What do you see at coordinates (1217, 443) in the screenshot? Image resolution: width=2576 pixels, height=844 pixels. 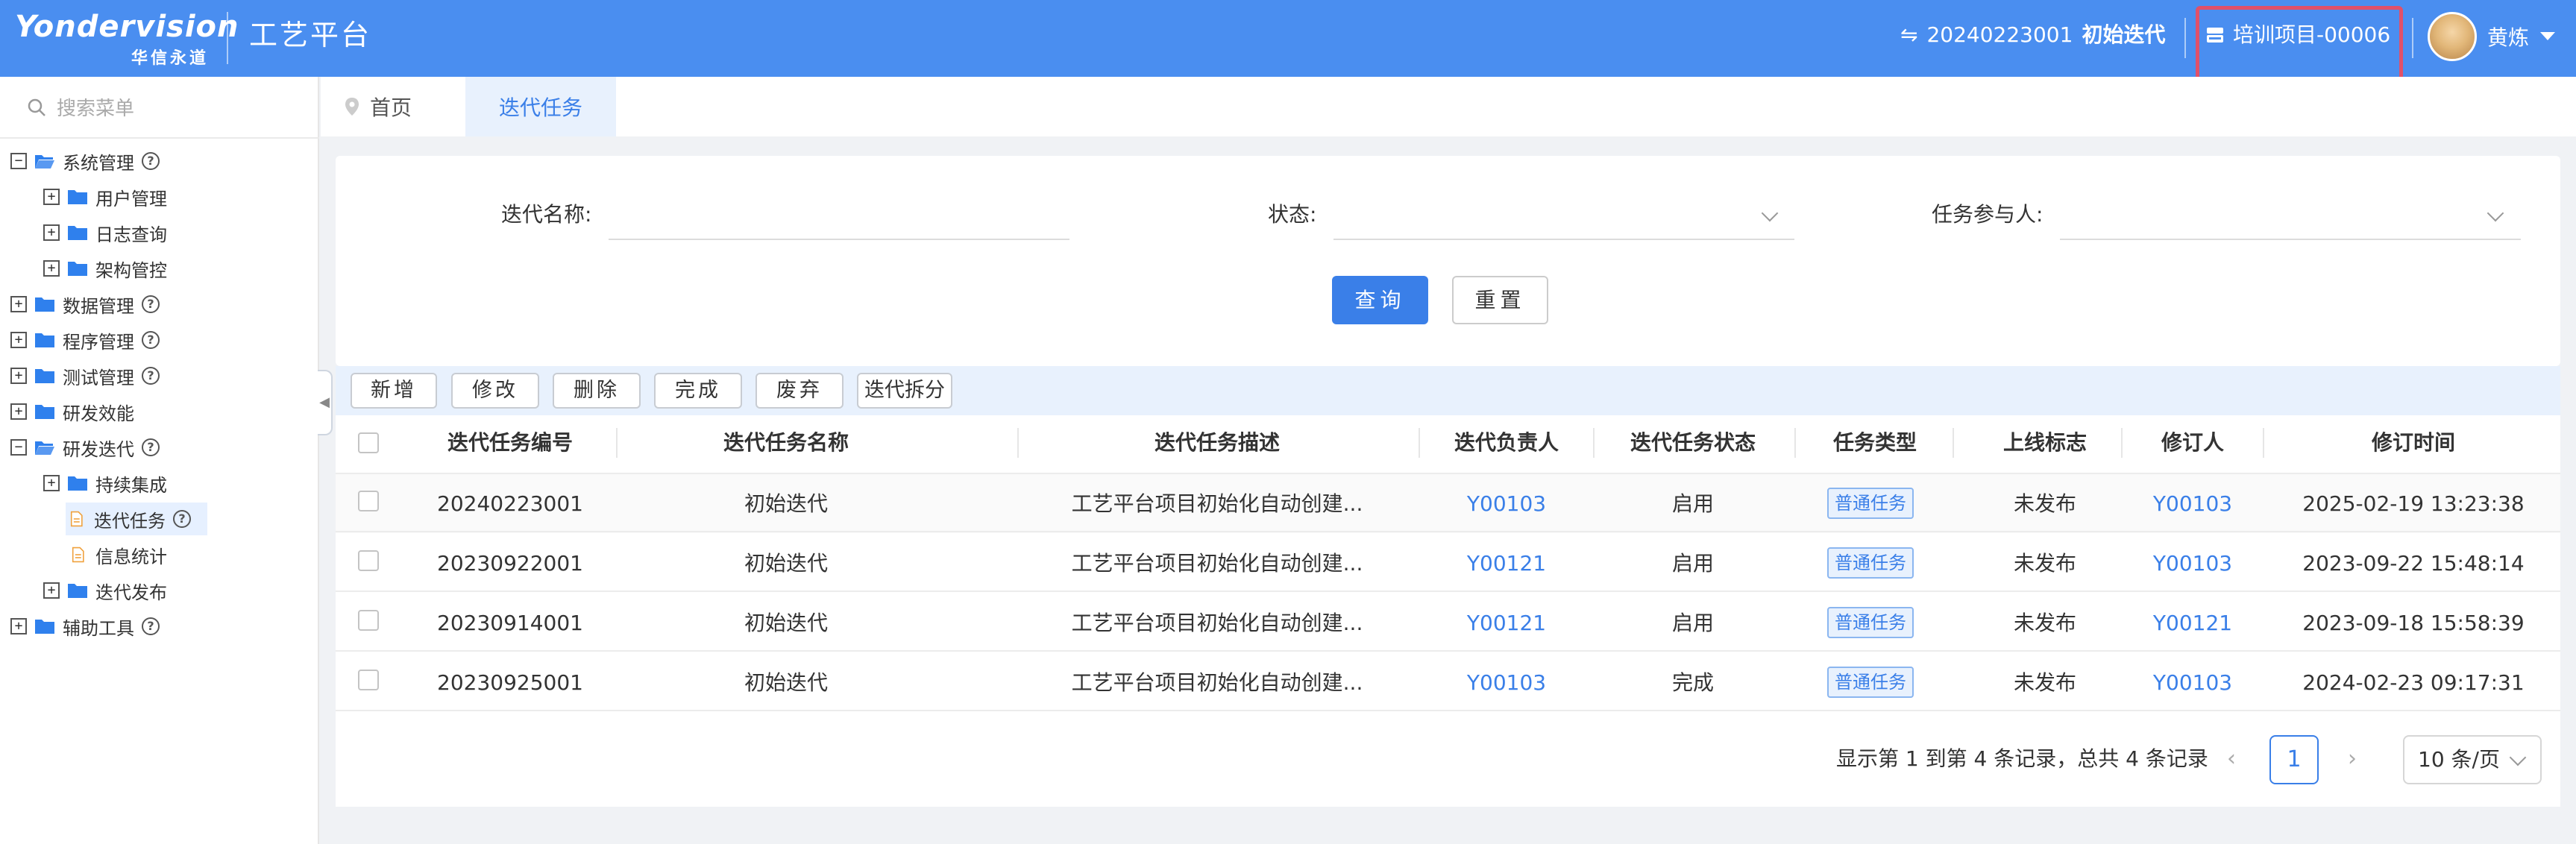 I see `column-header: 迭代任务描述` at bounding box center [1217, 443].